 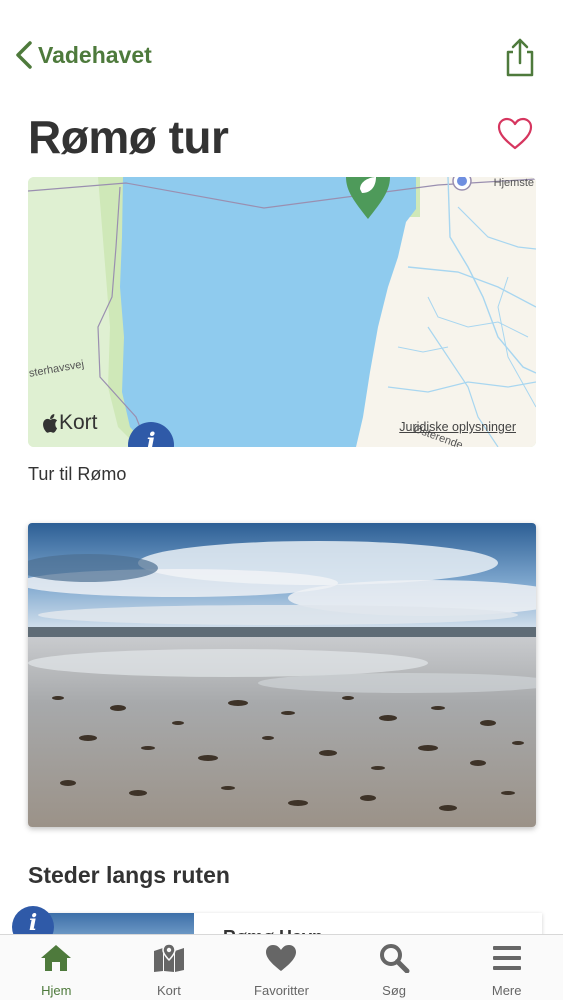 I want to click on chevron-left-icon, so click(x=24, y=55).